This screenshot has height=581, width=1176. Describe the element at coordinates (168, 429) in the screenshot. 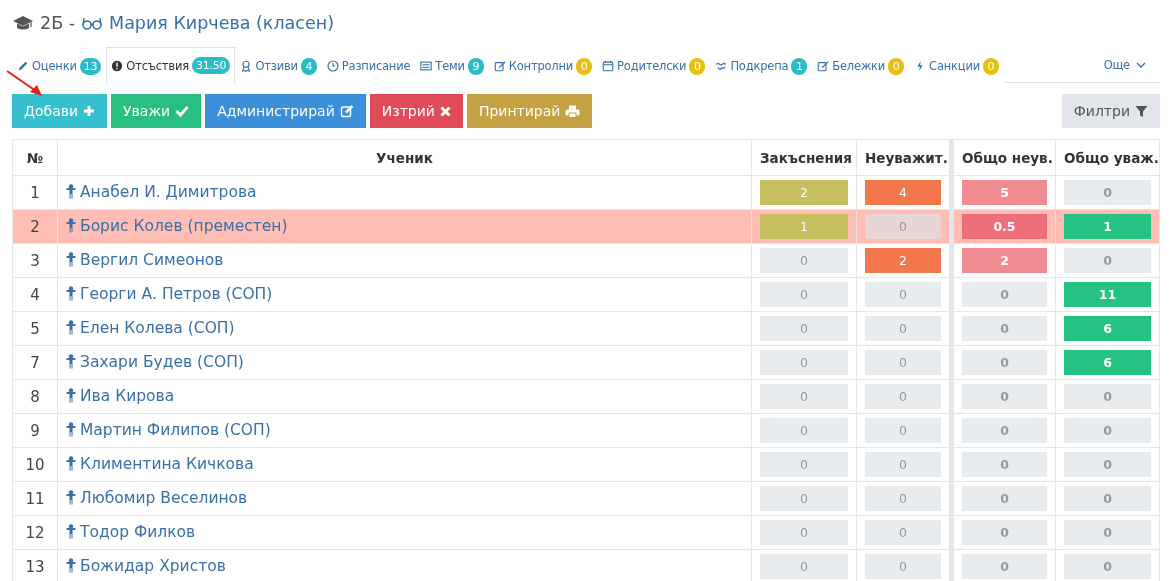

I see `student-link: Мартин Филипов (СОП)` at that location.